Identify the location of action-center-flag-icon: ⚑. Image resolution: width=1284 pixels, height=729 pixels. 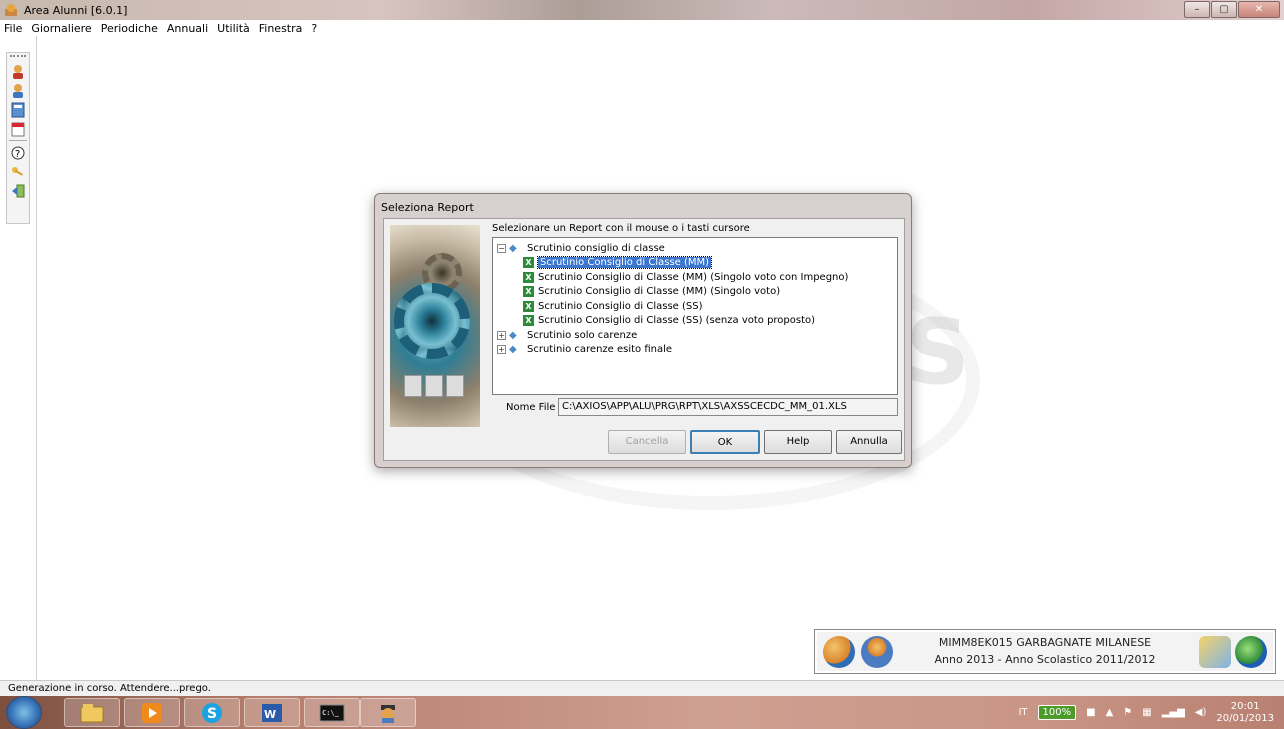
(1127, 712).